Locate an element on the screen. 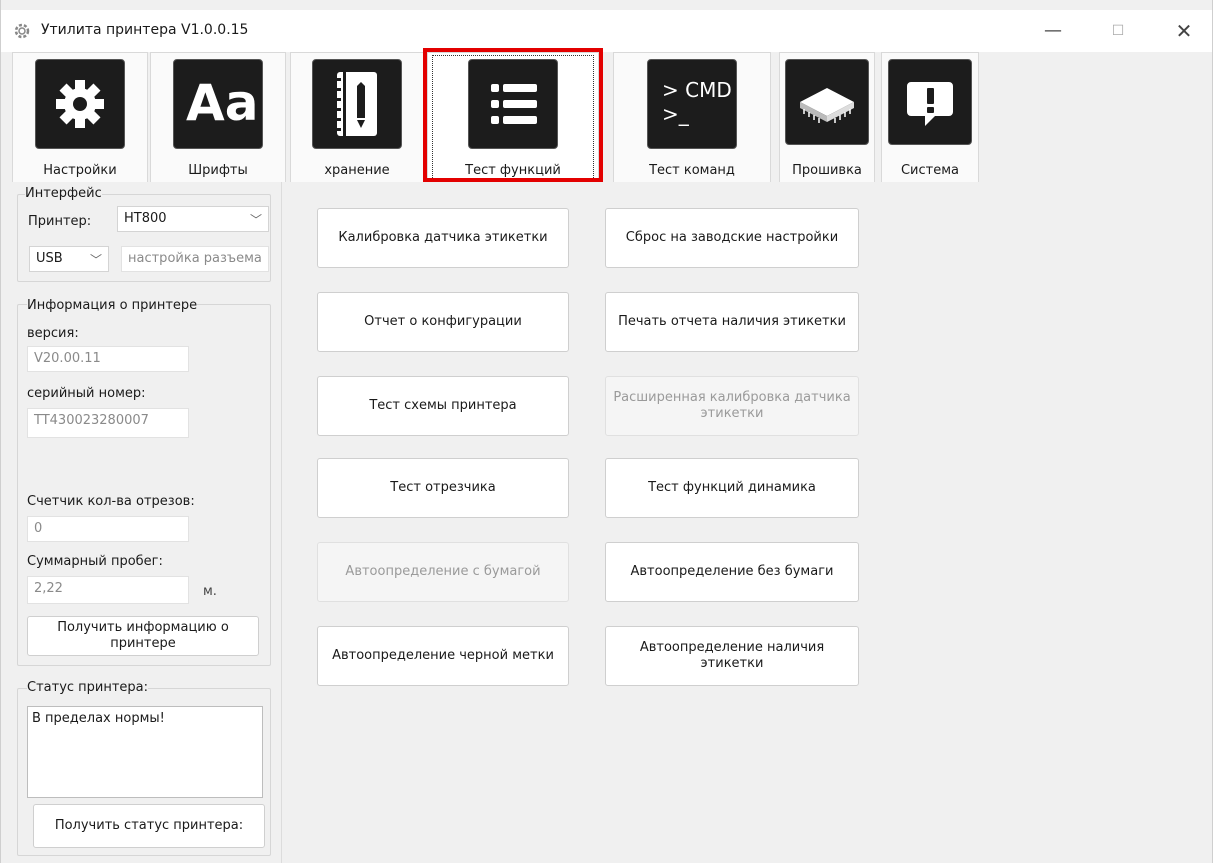 The width and height of the screenshot is (1213, 863). port-select: USB ﹀ is located at coordinates (69, 259).